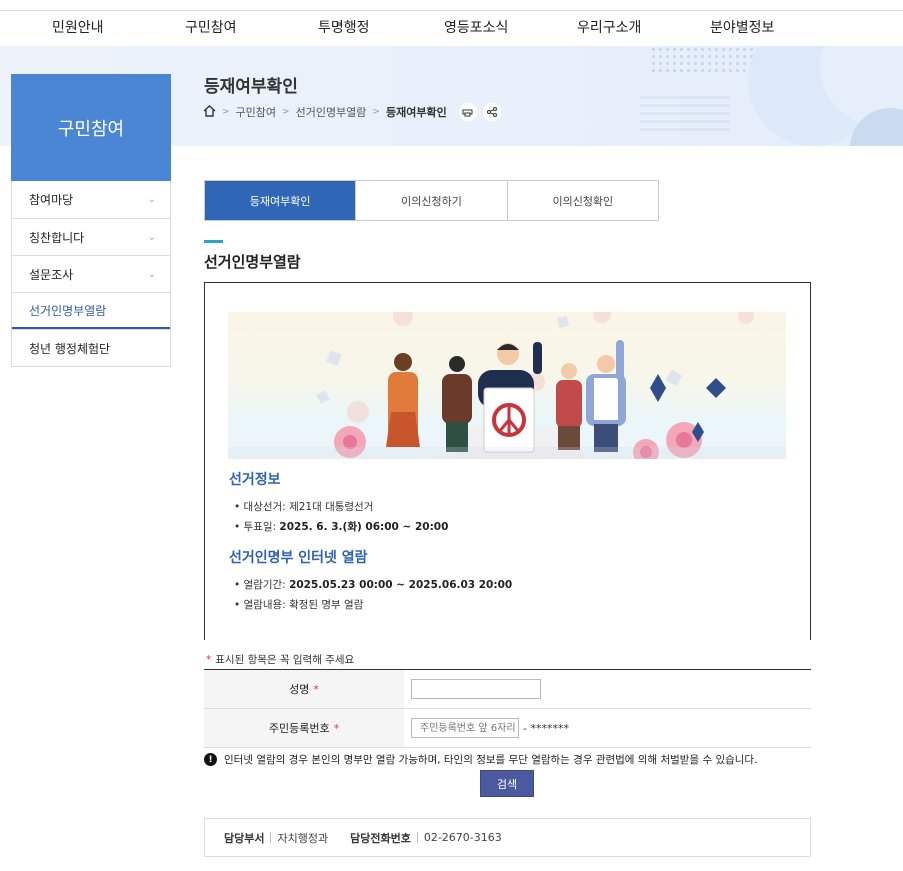 This screenshot has width=903, height=871. I want to click on info-label: 대상선거:, so click(264, 507).